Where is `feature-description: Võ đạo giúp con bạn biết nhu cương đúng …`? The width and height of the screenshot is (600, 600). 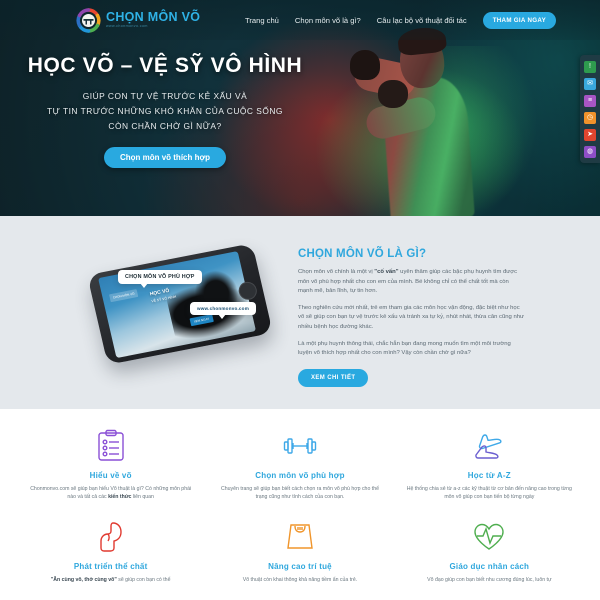 feature-description: Võ đạo giúp con bạn biết nhu cương đúng … is located at coordinates (489, 579).